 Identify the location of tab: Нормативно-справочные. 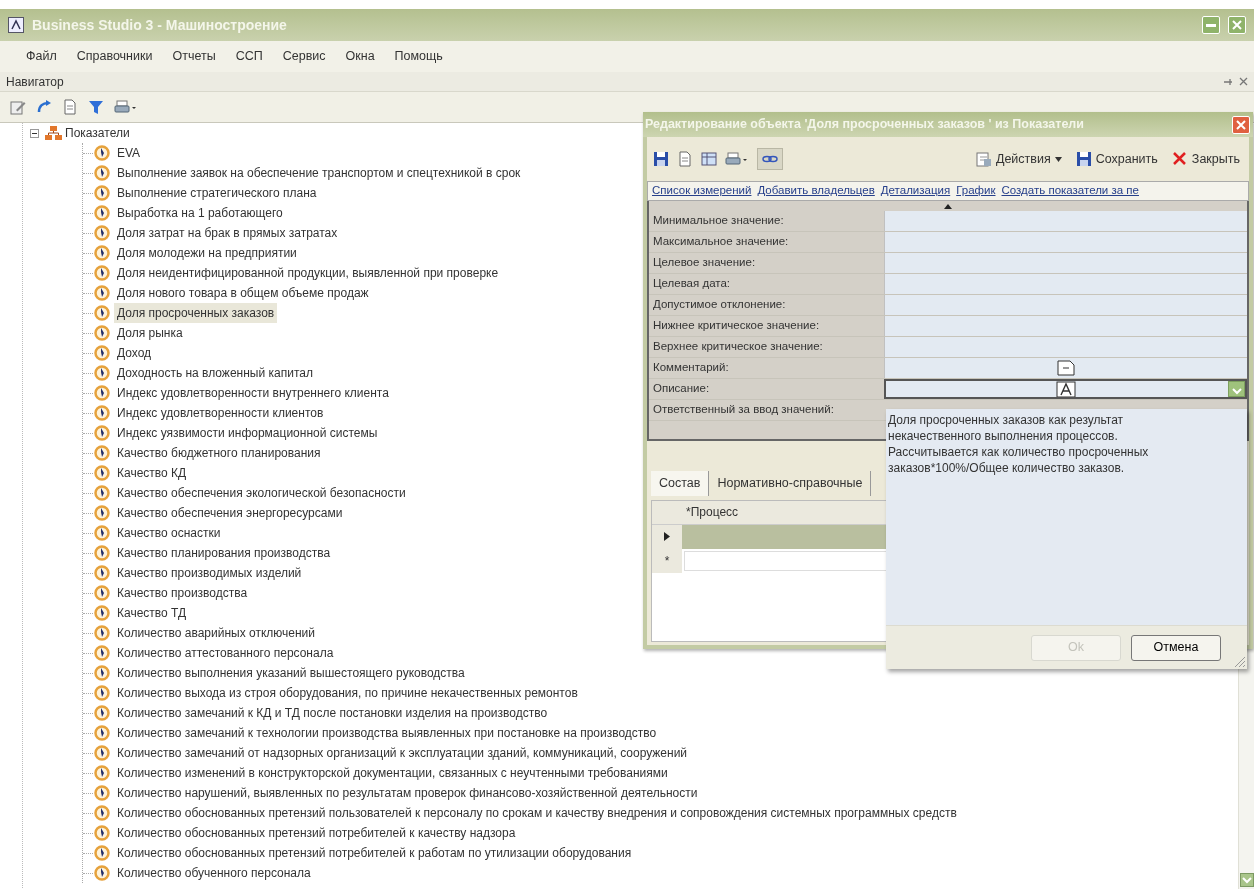
(790, 483).